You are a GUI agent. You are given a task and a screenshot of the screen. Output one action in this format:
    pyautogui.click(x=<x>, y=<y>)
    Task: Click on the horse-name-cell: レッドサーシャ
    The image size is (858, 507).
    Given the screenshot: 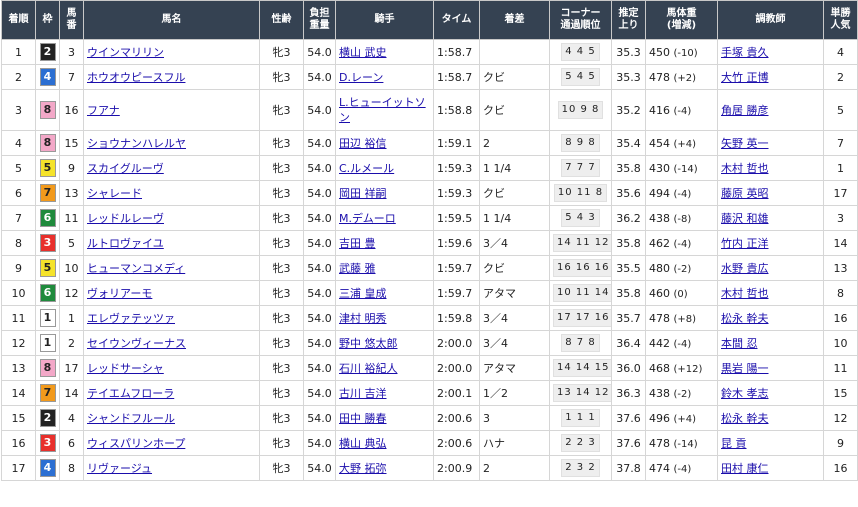 What is the action you would take?
    pyautogui.click(x=171, y=368)
    